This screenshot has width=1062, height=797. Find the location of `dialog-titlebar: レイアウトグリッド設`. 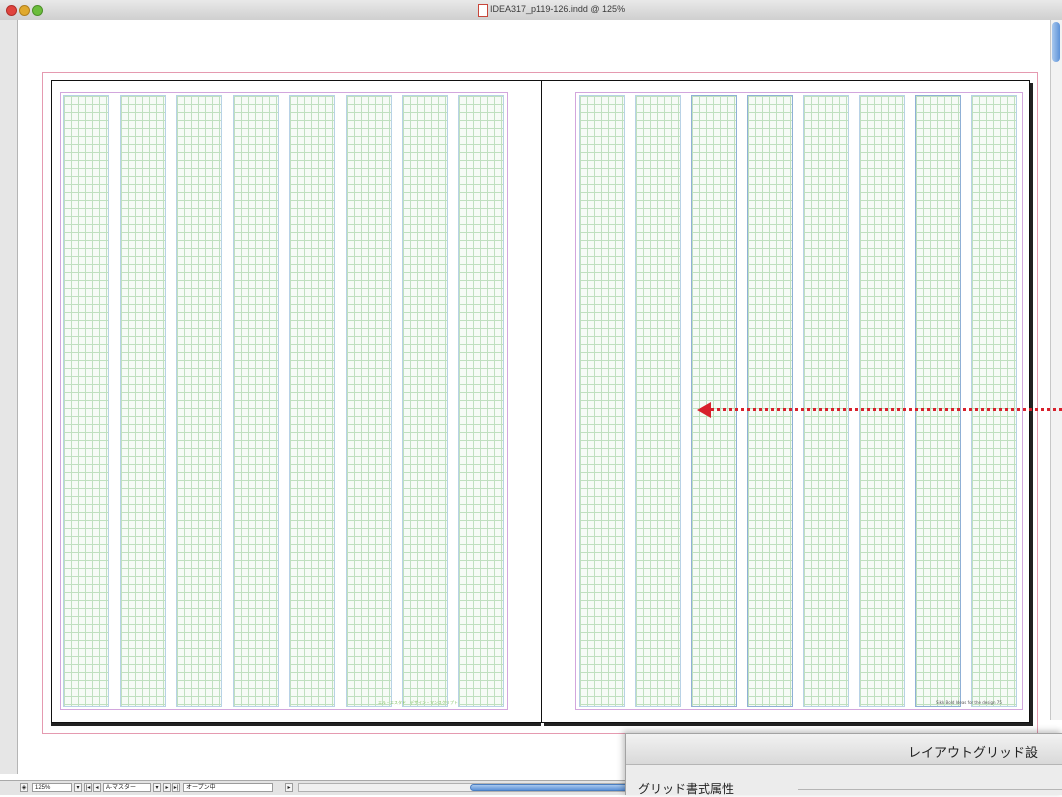

dialog-titlebar: レイアウトグリッド設 is located at coordinates (844, 749).